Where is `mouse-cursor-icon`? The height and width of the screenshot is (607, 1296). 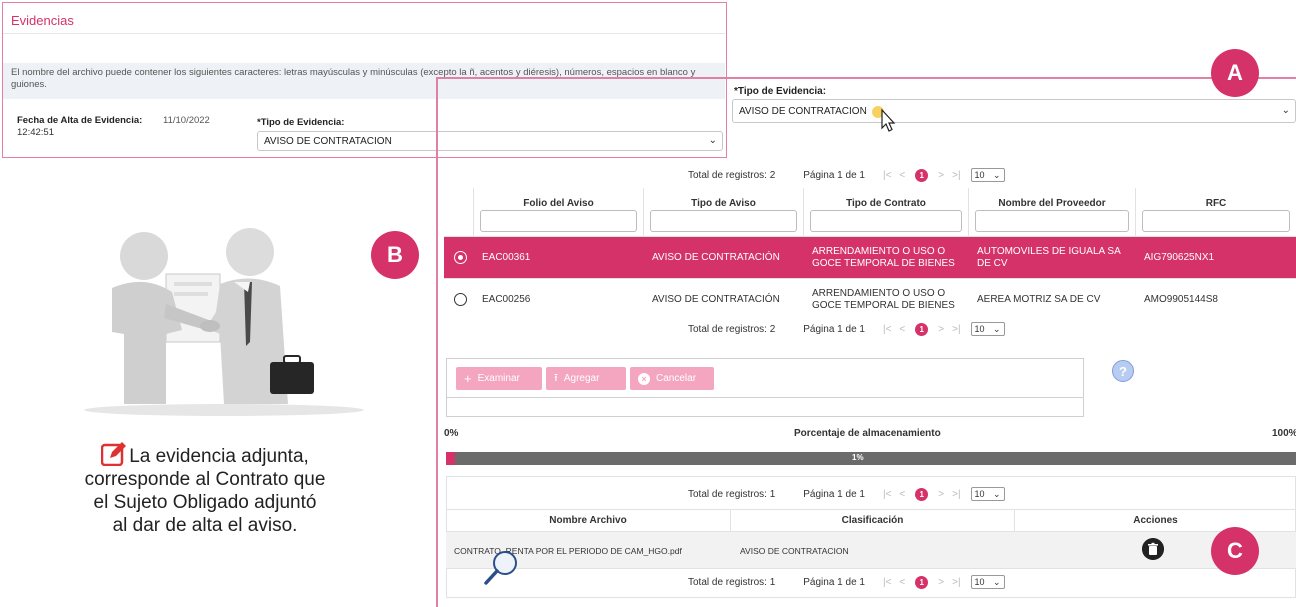 mouse-cursor-icon is located at coordinates (884, 119).